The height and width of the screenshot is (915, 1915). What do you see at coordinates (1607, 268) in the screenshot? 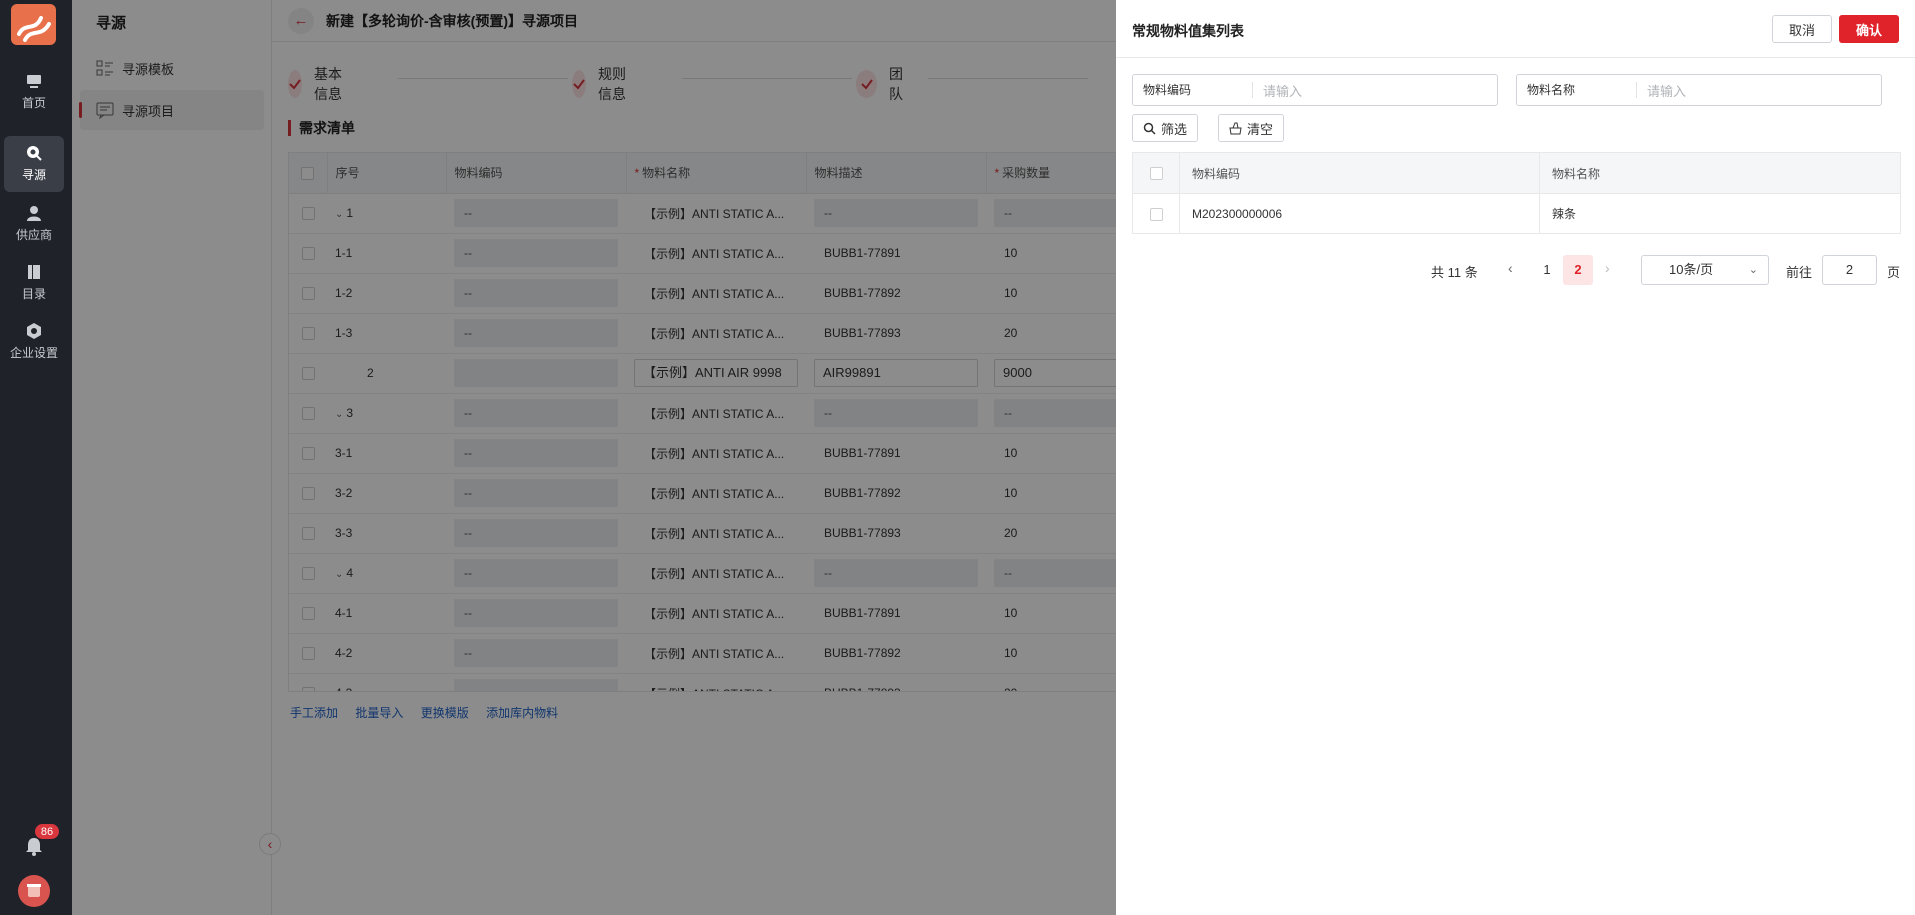
I see `next-page-icon: ›` at bounding box center [1607, 268].